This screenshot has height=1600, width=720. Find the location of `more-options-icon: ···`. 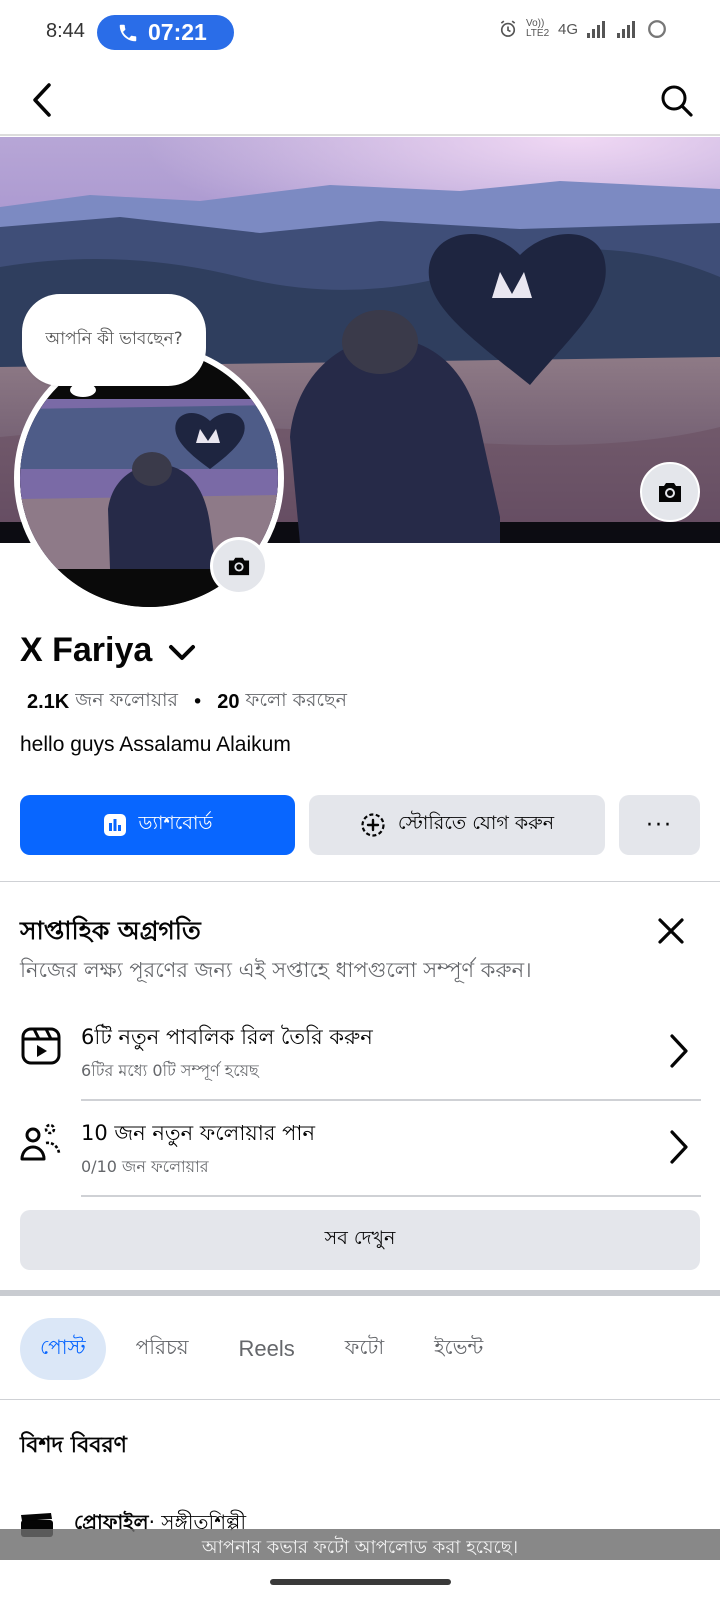

more-options-icon: ··· is located at coordinates (659, 825).